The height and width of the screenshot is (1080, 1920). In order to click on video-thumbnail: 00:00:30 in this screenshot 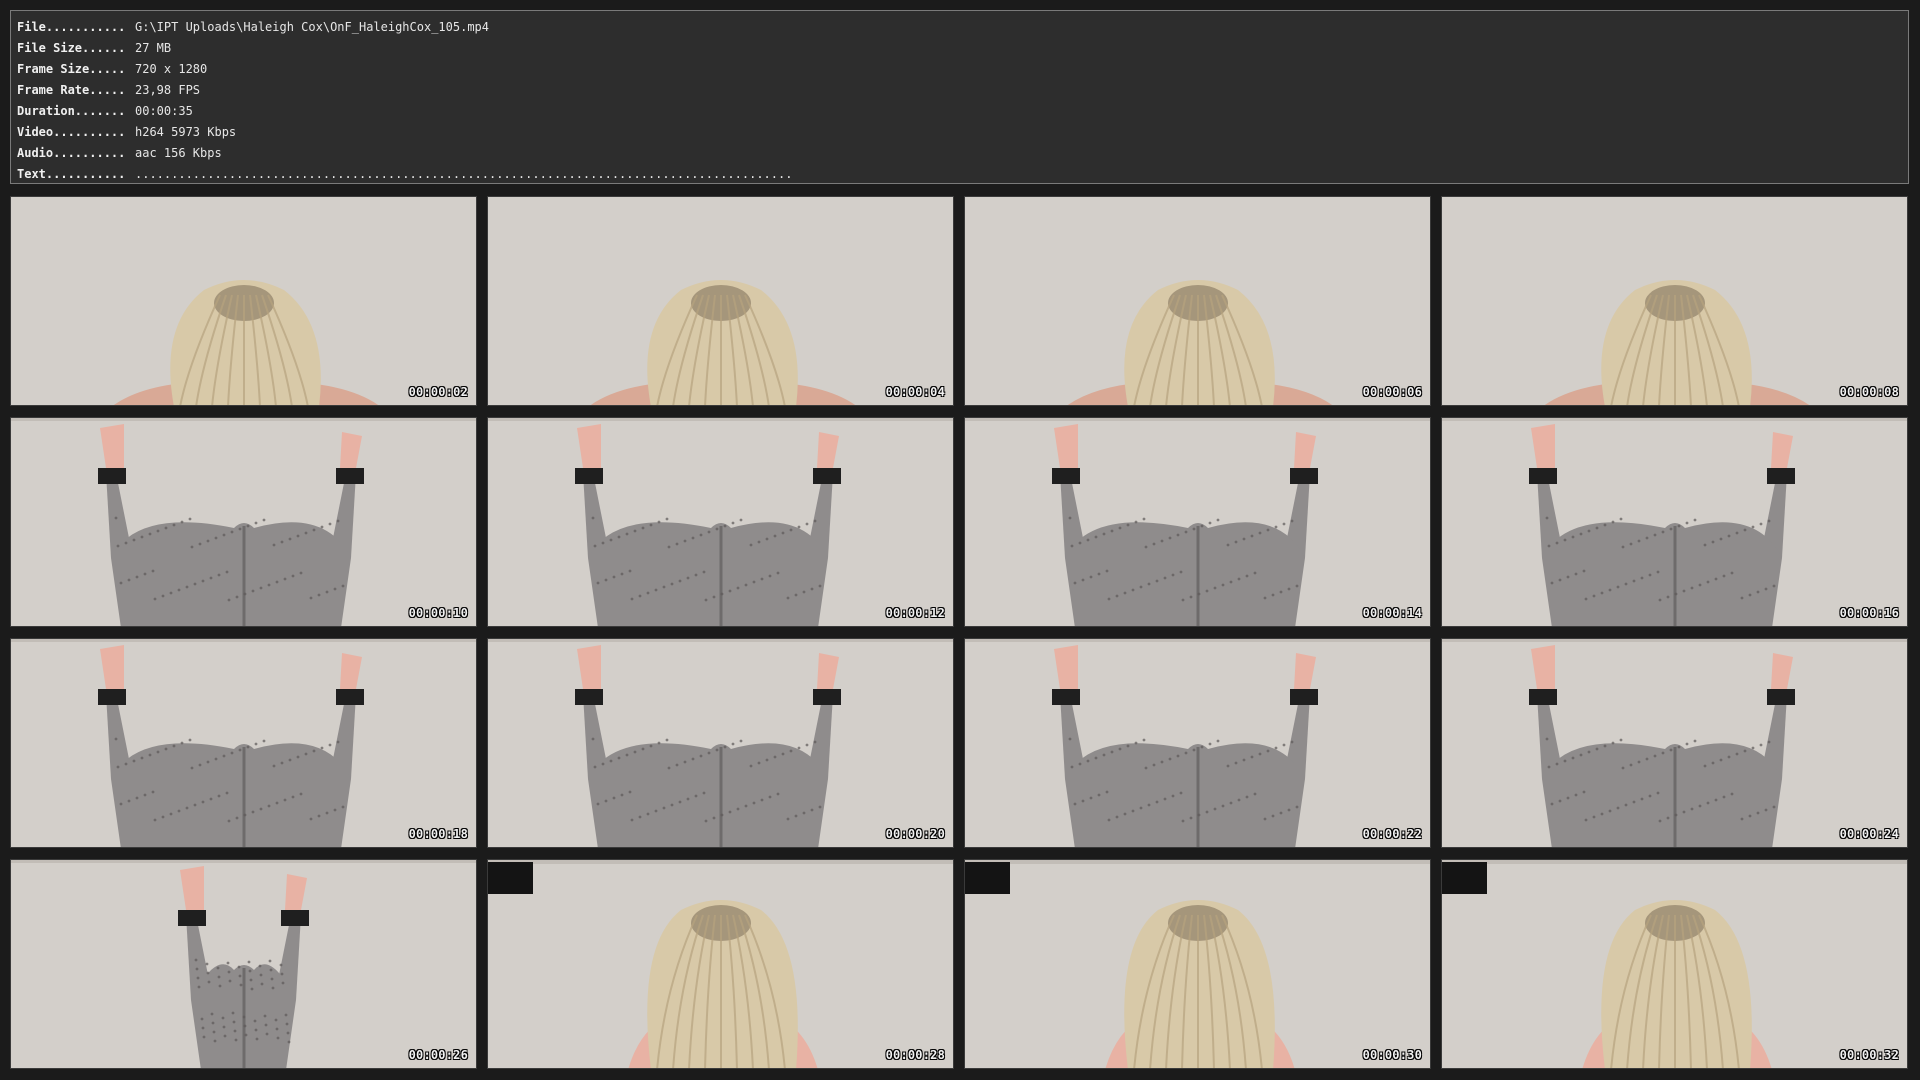, I will do `click(1197, 964)`.